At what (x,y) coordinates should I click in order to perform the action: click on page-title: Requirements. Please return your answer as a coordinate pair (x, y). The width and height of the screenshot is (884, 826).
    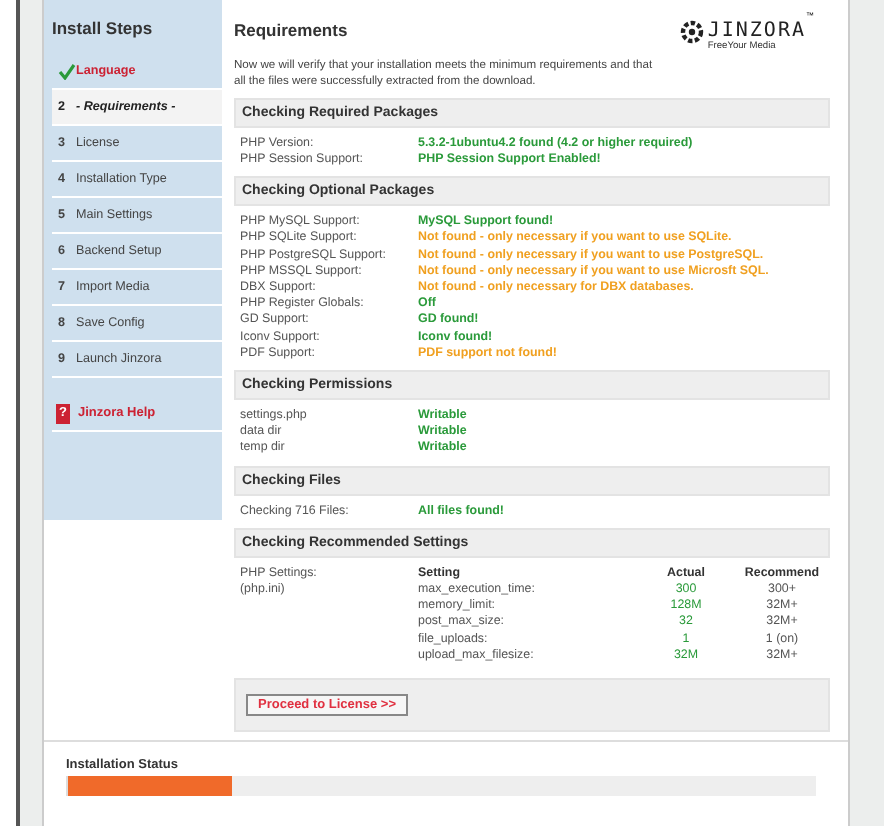
    Looking at the image, I should click on (291, 32).